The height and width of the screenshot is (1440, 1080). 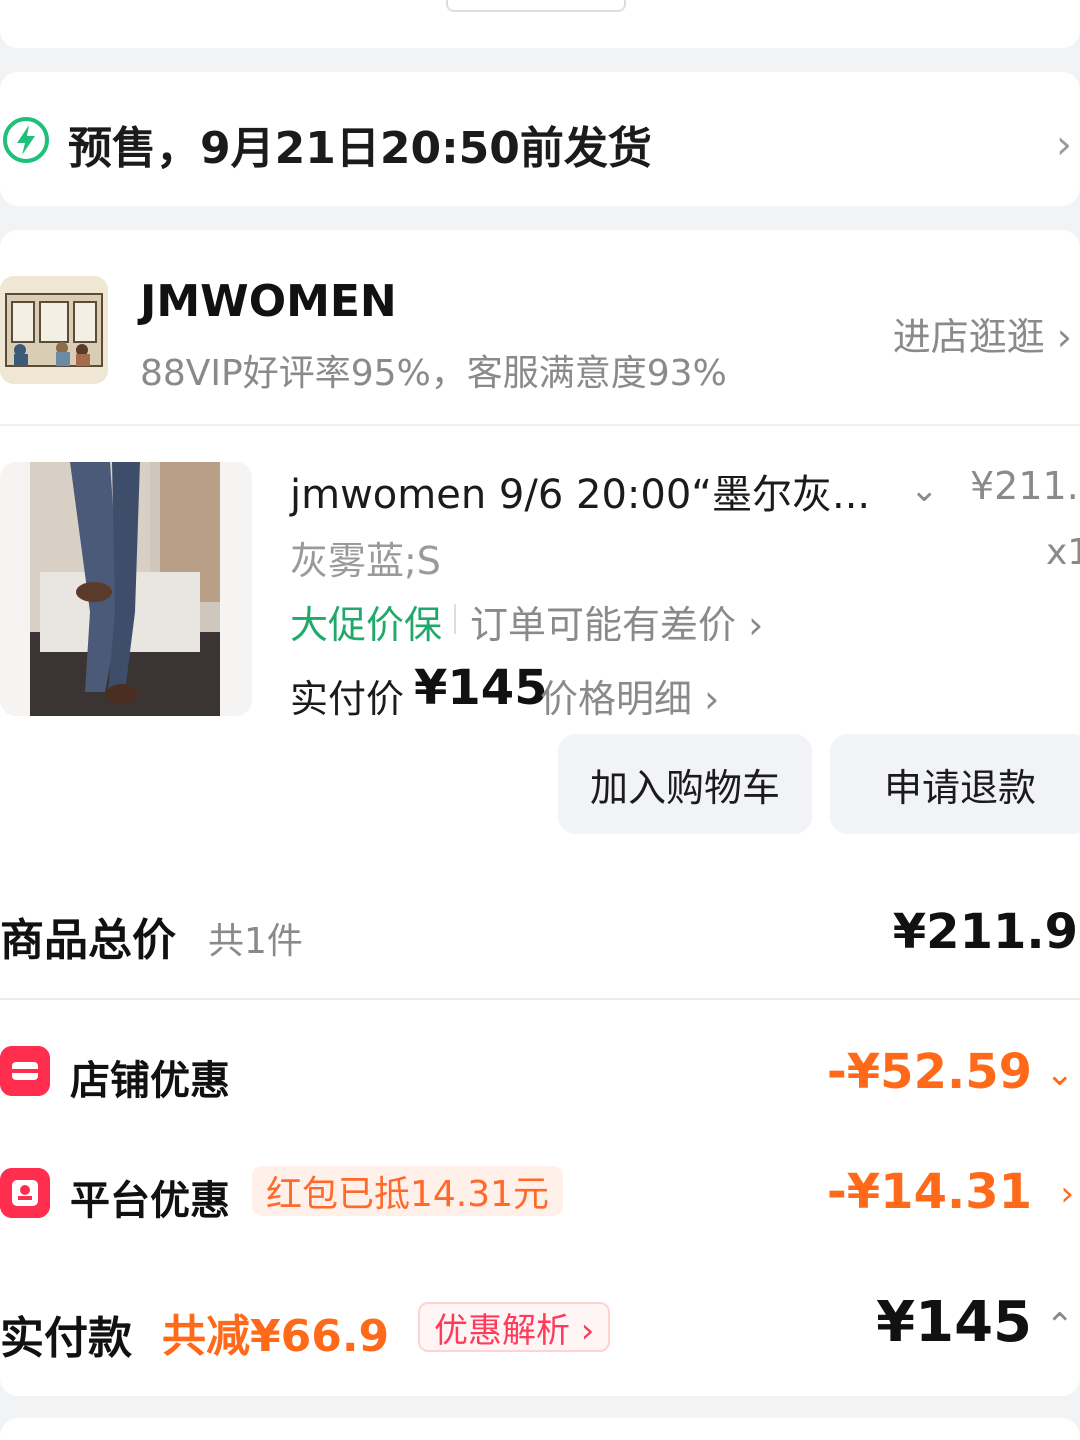 What do you see at coordinates (929, 1072) in the screenshot?
I see `shop-discount-value: -¥52.59` at bounding box center [929, 1072].